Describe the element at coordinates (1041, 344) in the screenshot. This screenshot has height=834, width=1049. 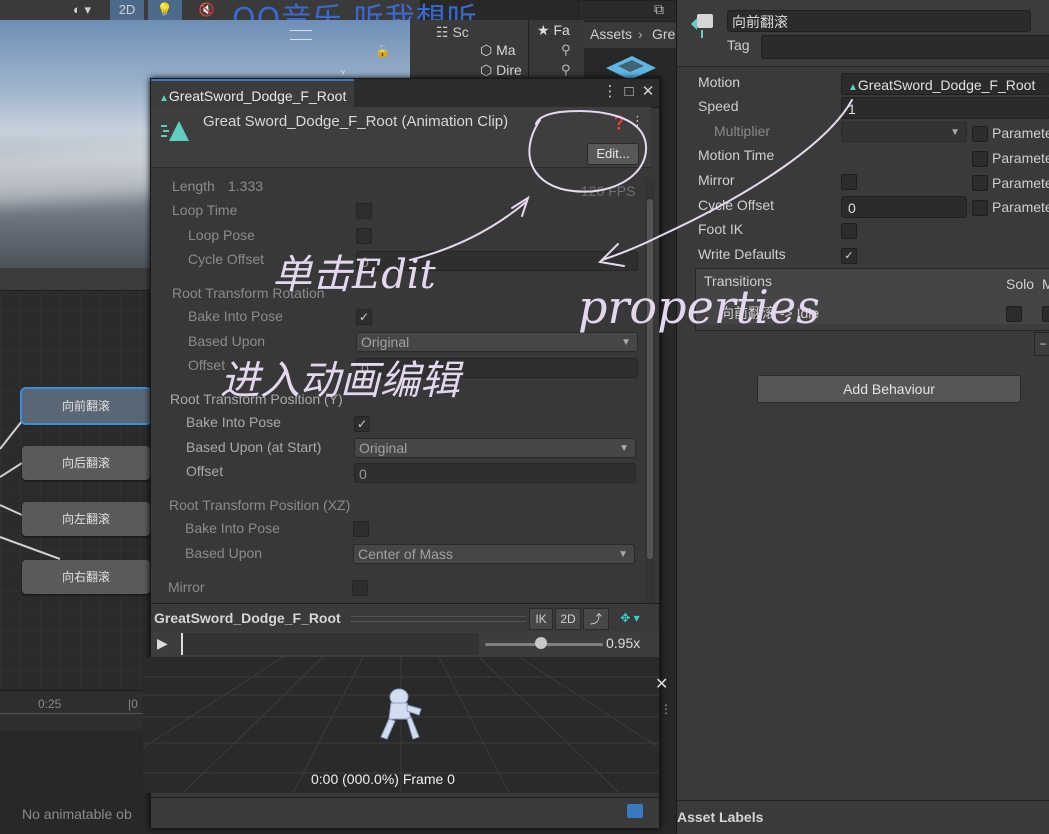
I see `remove-transition-button: −` at that location.